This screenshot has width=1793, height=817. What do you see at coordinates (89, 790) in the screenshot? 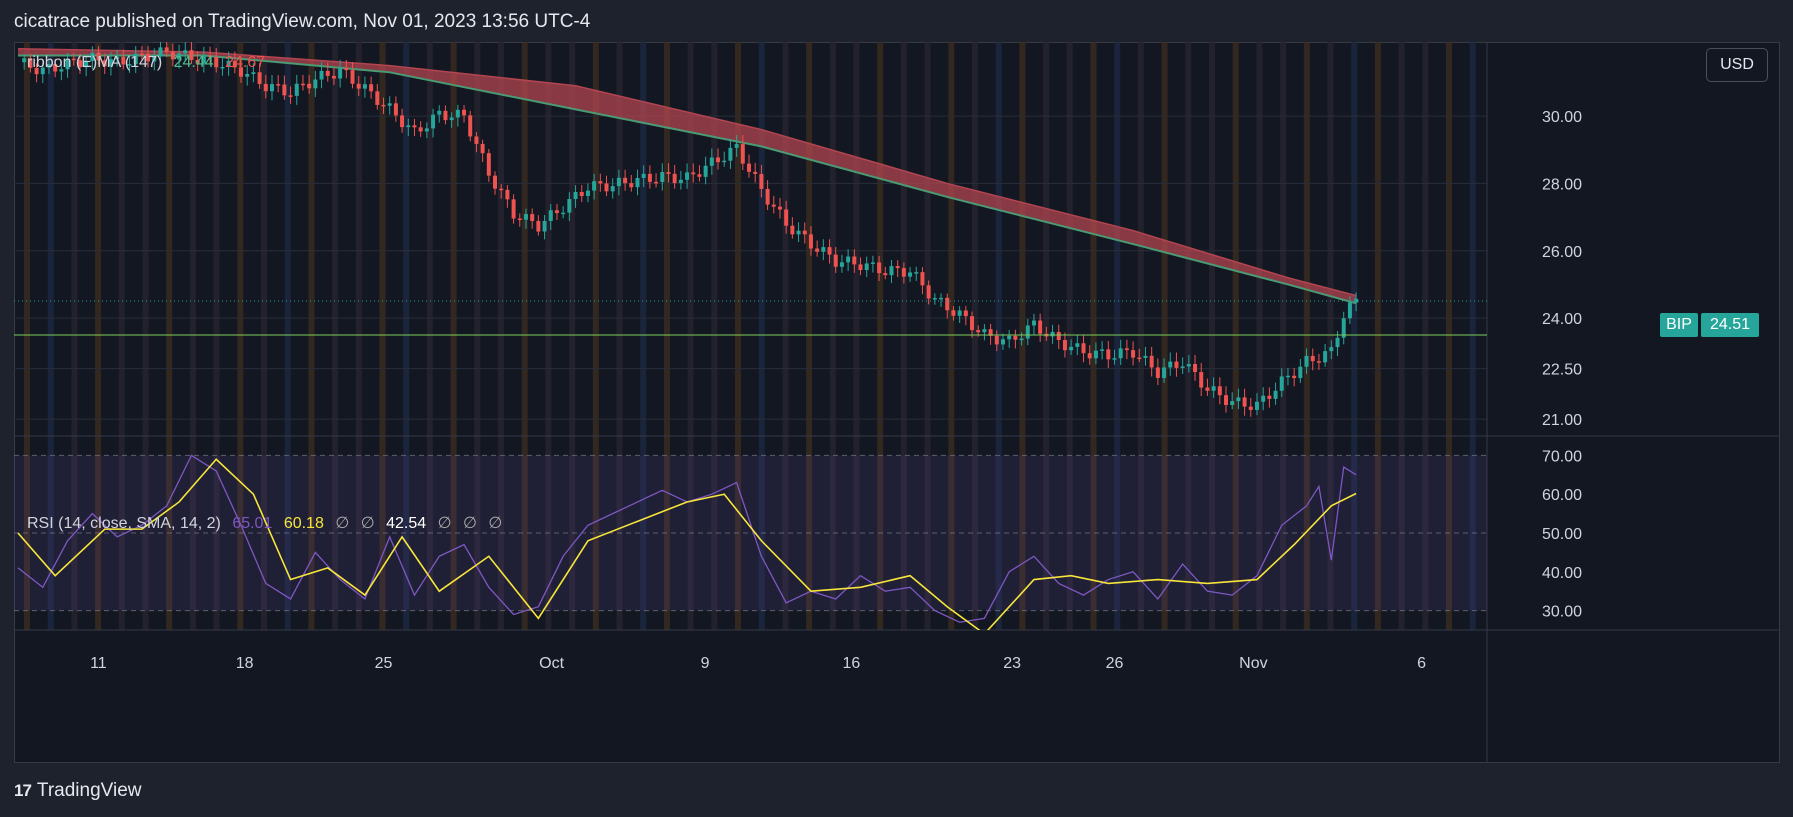
I see `tradingview-brand: TradingView` at bounding box center [89, 790].